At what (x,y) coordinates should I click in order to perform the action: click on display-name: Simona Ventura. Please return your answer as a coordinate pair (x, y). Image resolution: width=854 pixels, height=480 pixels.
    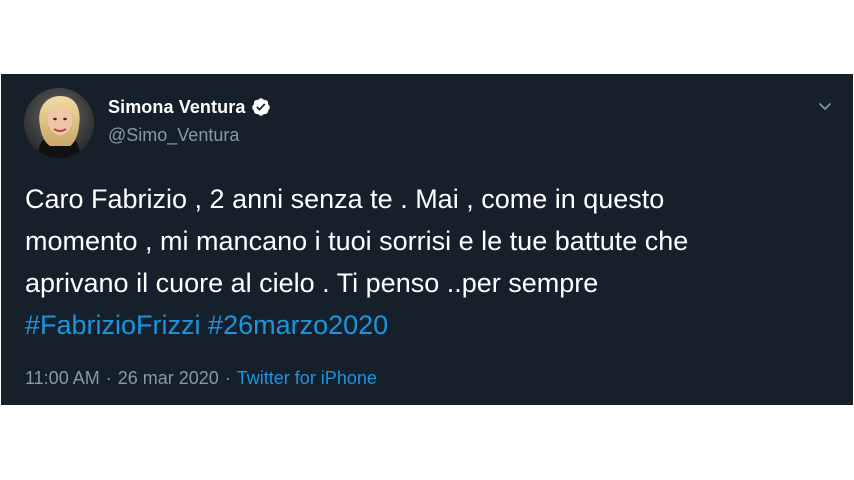
    Looking at the image, I should click on (176, 107).